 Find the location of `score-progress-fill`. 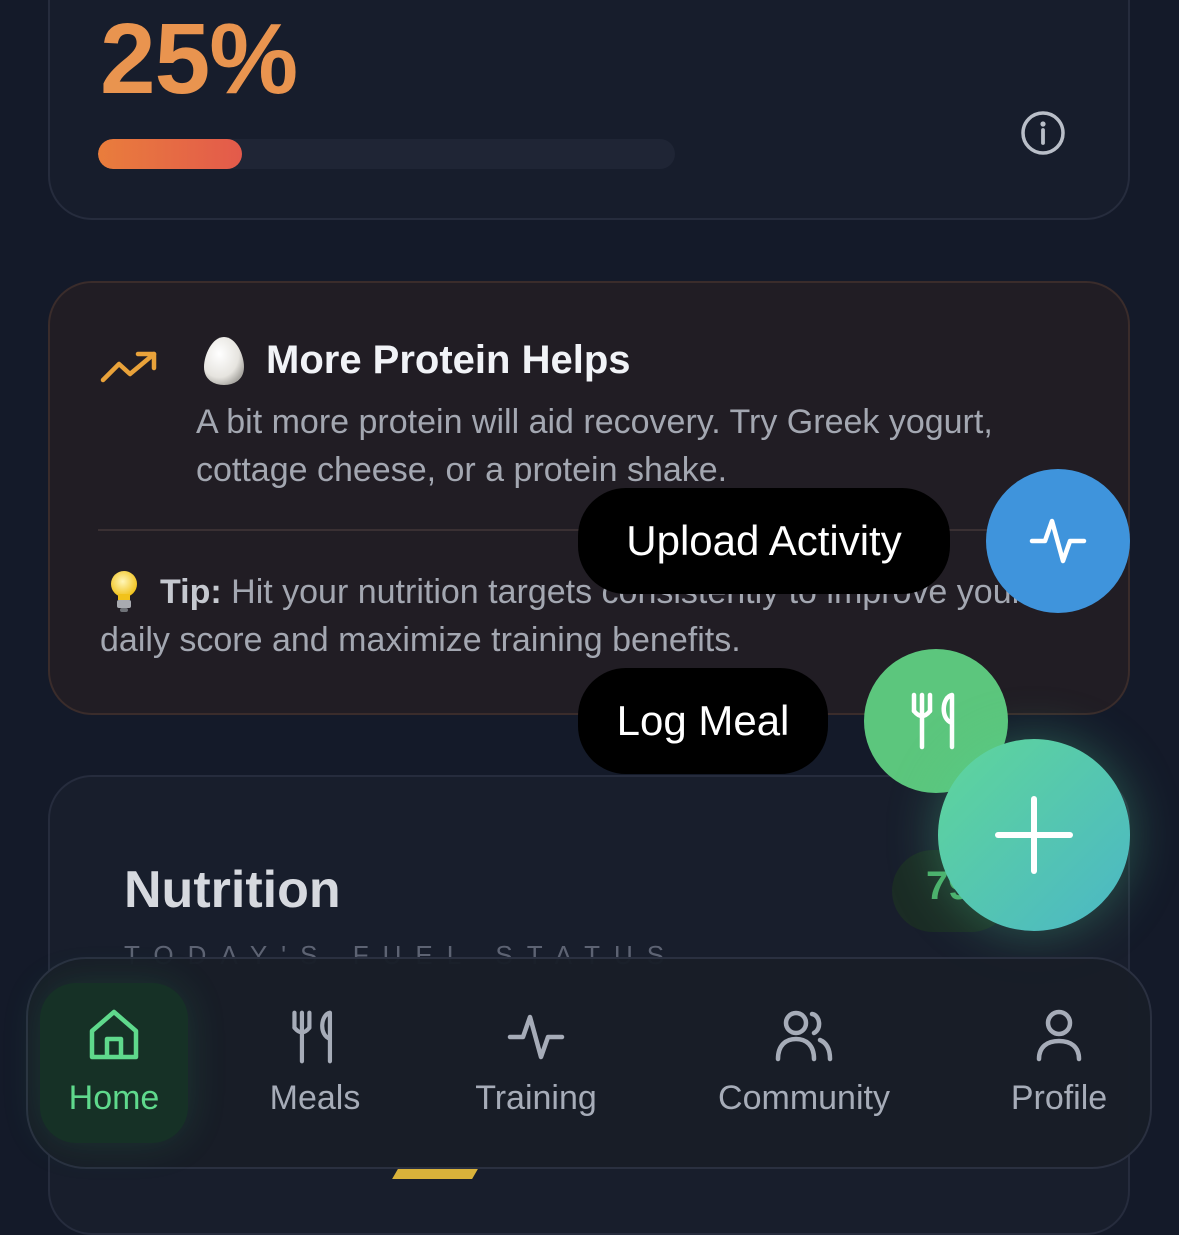

score-progress-fill is located at coordinates (170, 154).